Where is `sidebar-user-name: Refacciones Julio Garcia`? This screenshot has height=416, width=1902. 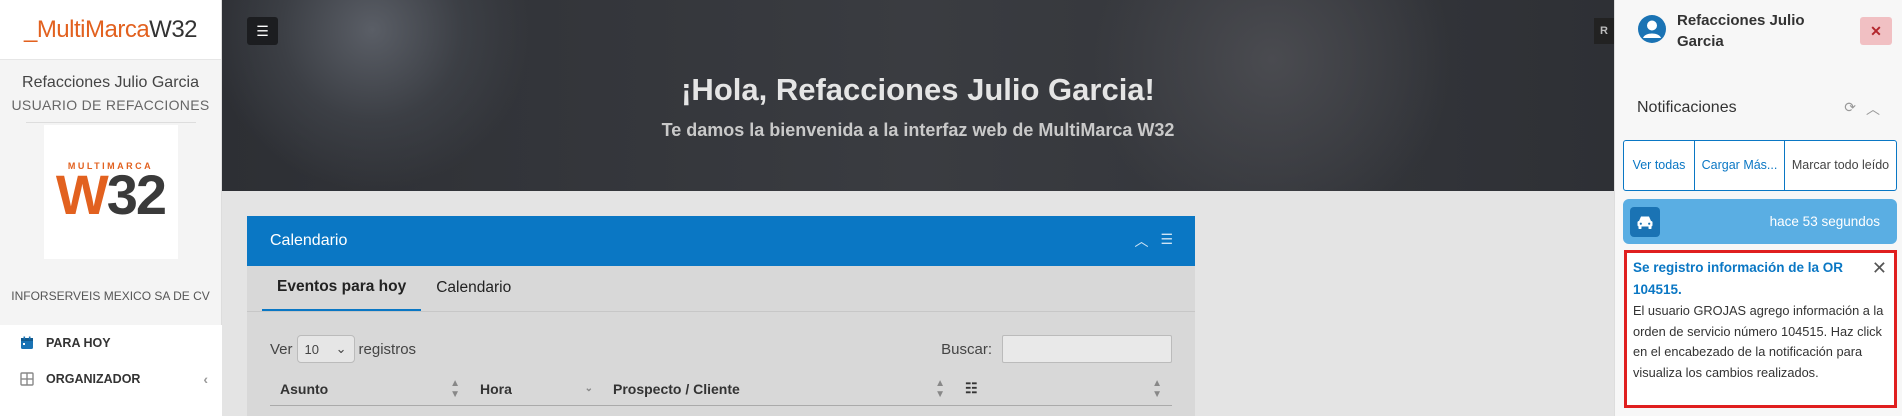 sidebar-user-name: Refacciones Julio Garcia is located at coordinates (110, 82).